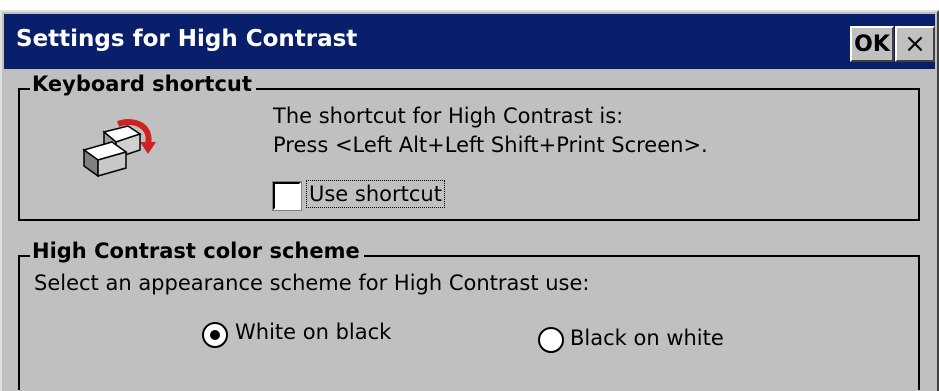  Describe the element at coordinates (313, 332) in the screenshot. I see `white-on-black-label: White on black` at that location.